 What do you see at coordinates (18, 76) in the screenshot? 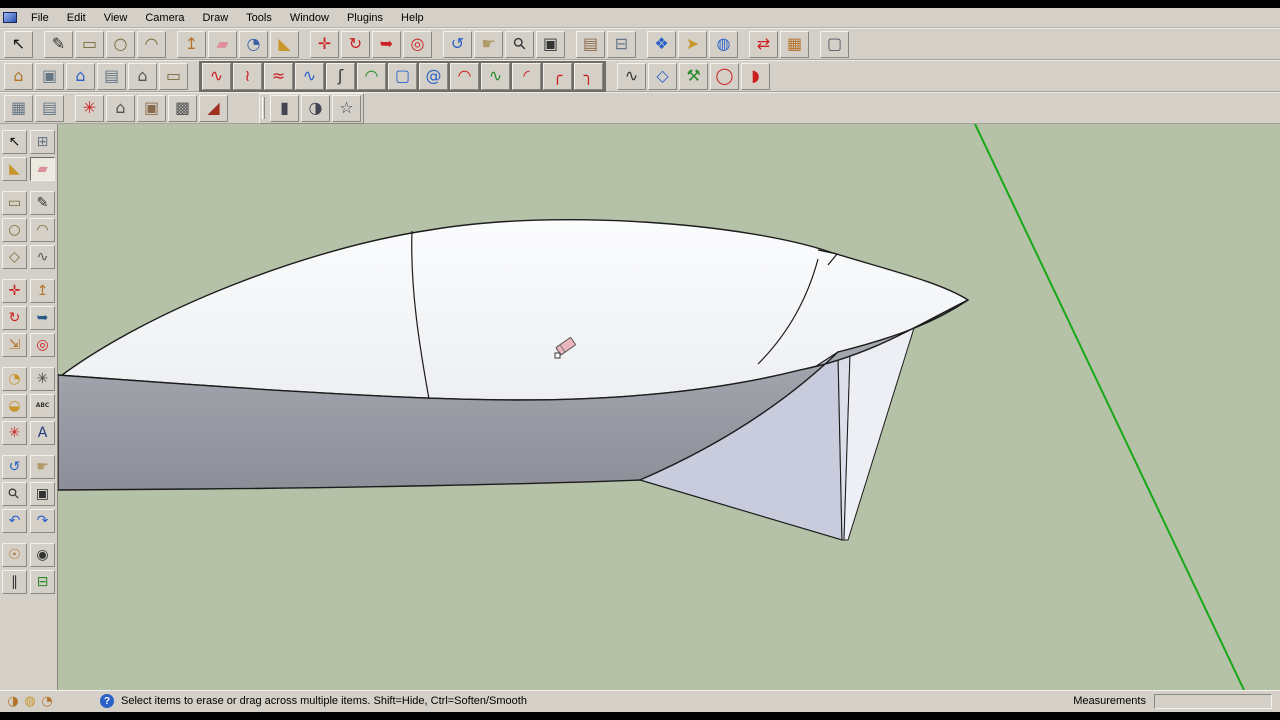
I see `iso-view: ⌂` at bounding box center [18, 76].